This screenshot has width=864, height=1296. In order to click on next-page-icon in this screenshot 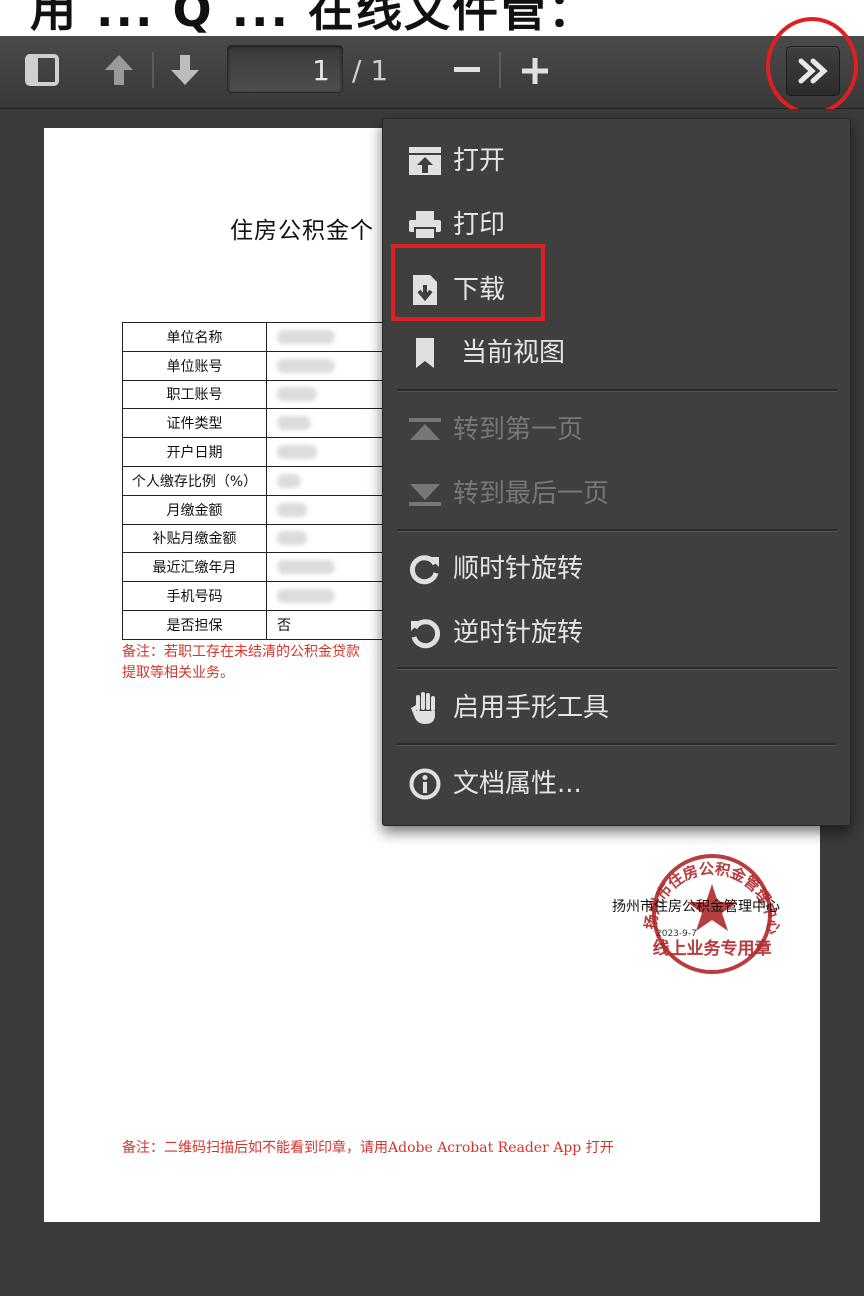, I will do `click(185, 70)`.